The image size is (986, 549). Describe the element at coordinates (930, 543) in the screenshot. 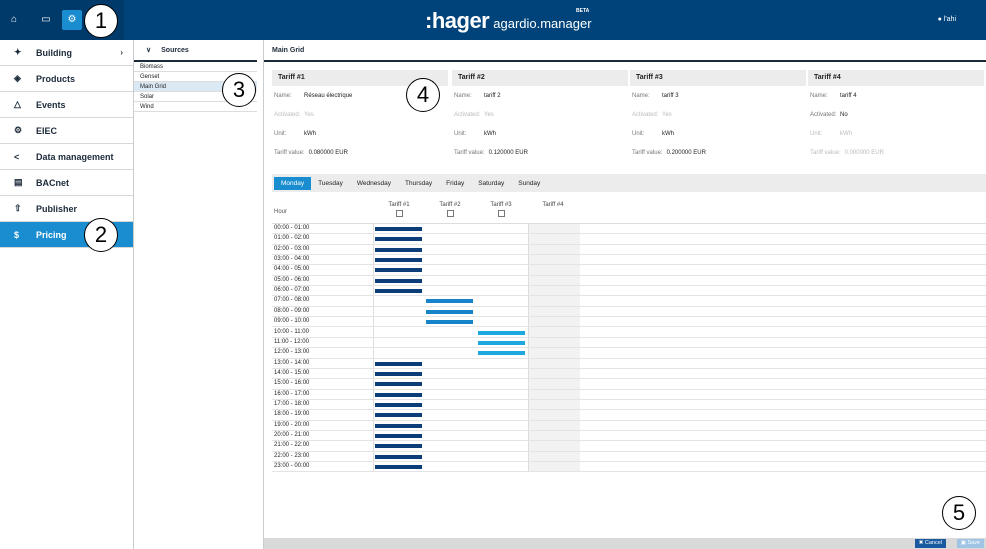

I see `cancel-button: ✖ Cancel` at that location.